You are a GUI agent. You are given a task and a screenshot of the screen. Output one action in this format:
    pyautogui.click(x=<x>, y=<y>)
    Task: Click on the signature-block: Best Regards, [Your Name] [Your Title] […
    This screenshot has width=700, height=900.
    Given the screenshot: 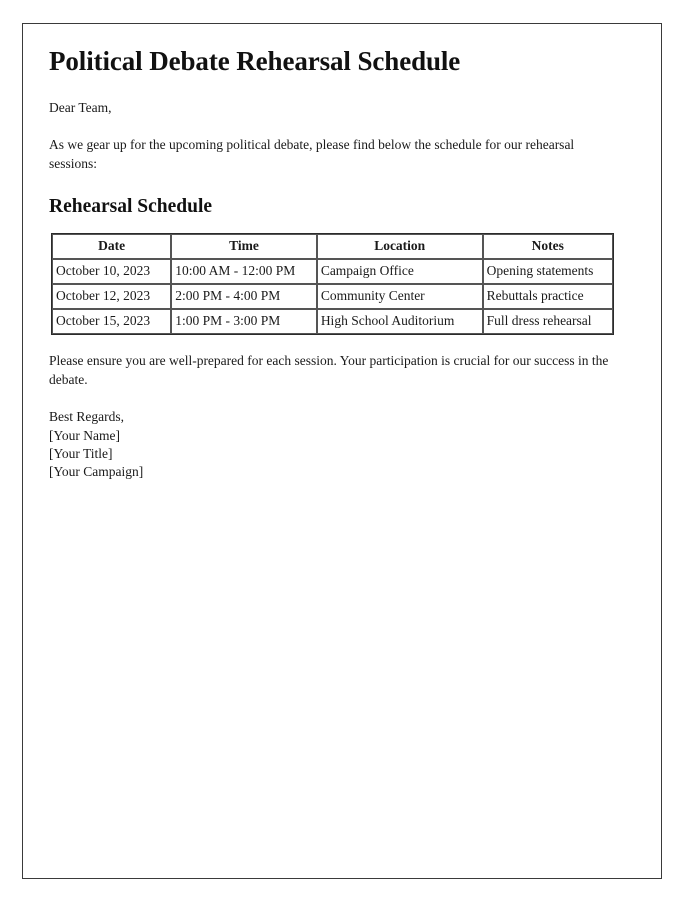 What is the action you would take?
    pyautogui.click(x=344, y=444)
    